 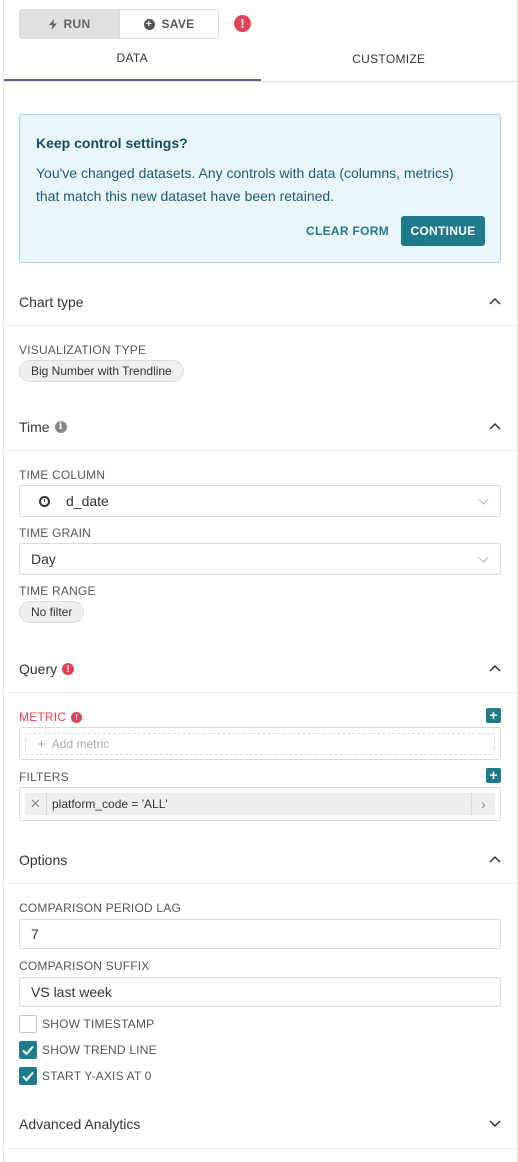 What do you see at coordinates (178, 24) in the screenshot?
I see `save-button-label: SAVE` at bounding box center [178, 24].